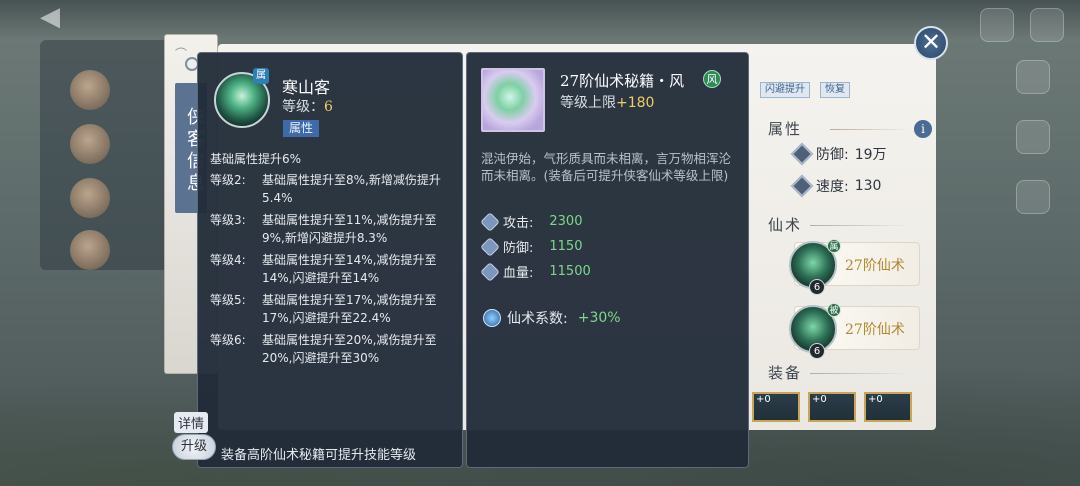 Image resolution: width=1080 pixels, height=486 pixels. Describe the element at coordinates (566, 221) in the screenshot. I see `stat-value: 2300` at that location.